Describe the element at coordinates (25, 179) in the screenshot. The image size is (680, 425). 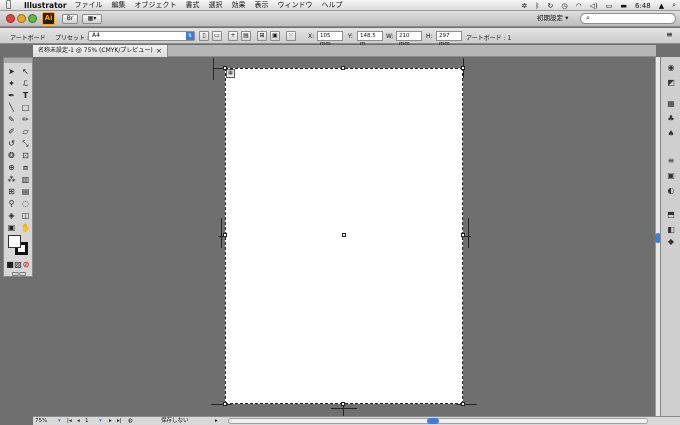
I see `column-graph-tool-icon: ▥` at that location.